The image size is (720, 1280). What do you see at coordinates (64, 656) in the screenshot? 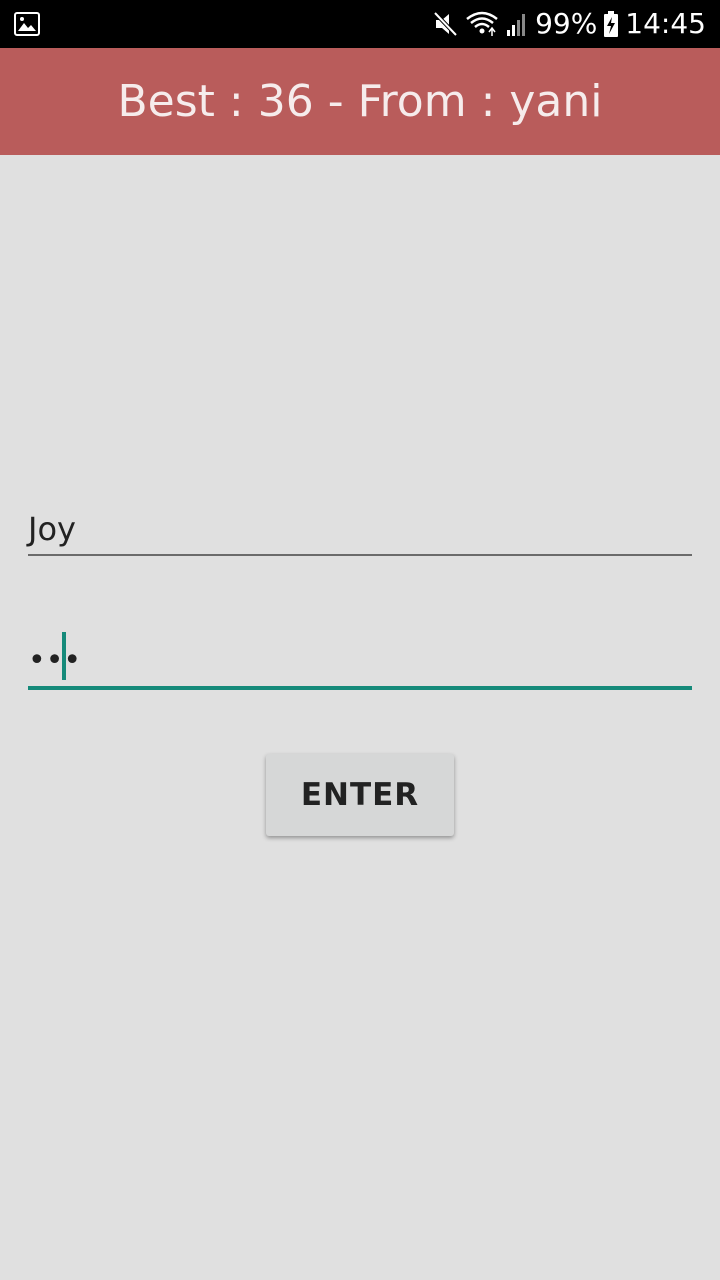
I see `text-cursor` at bounding box center [64, 656].